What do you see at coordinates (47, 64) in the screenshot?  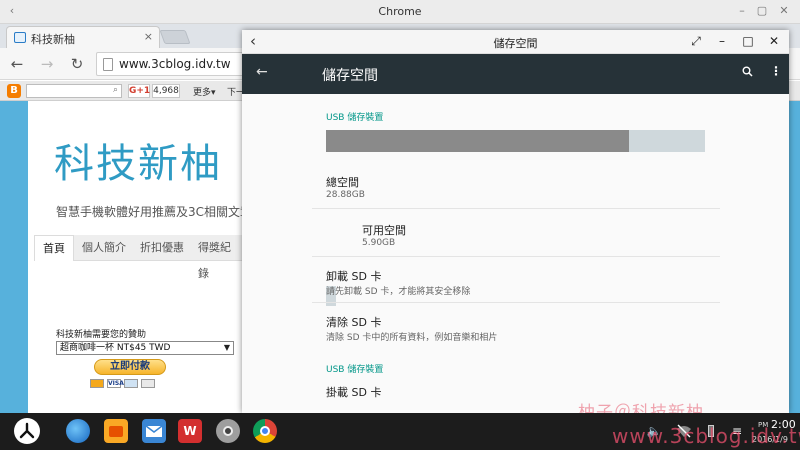 I see `forward-arrow-icon: →` at bounding box center [47, 64].